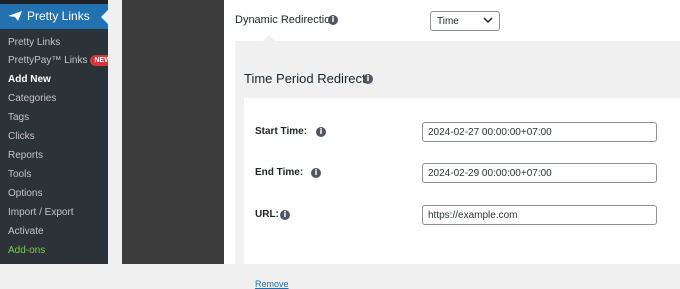 The height and width of the screenshot is (289, 680). I want to click on panel-notch, so click(269, 38).